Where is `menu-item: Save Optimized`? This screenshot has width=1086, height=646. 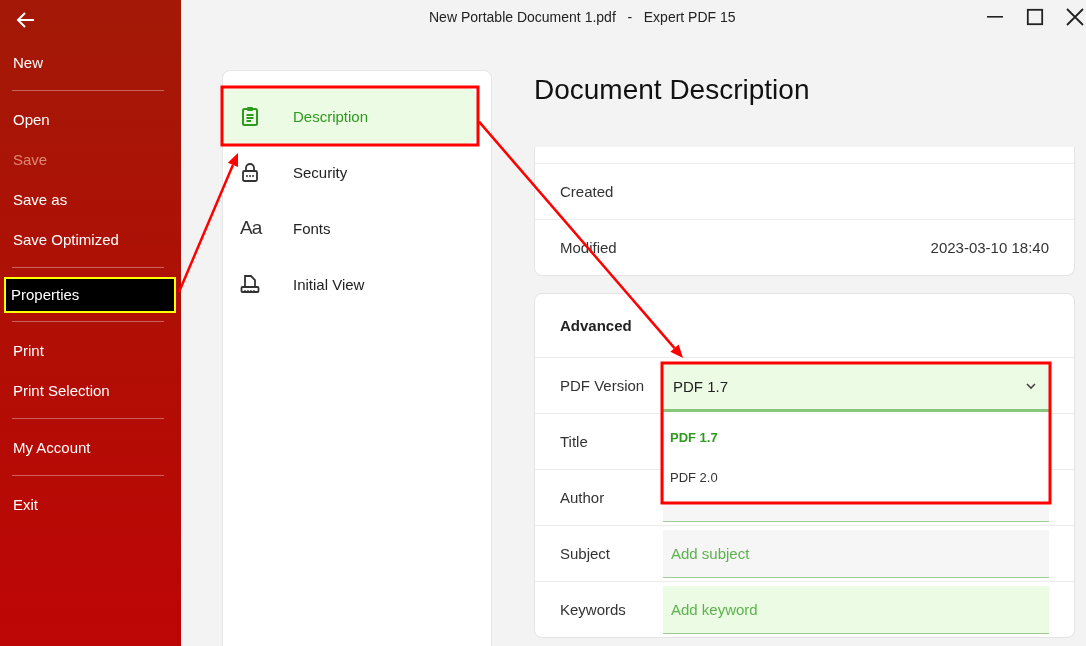
menu-item: Save Optimized is located at coordinates (90, 240).